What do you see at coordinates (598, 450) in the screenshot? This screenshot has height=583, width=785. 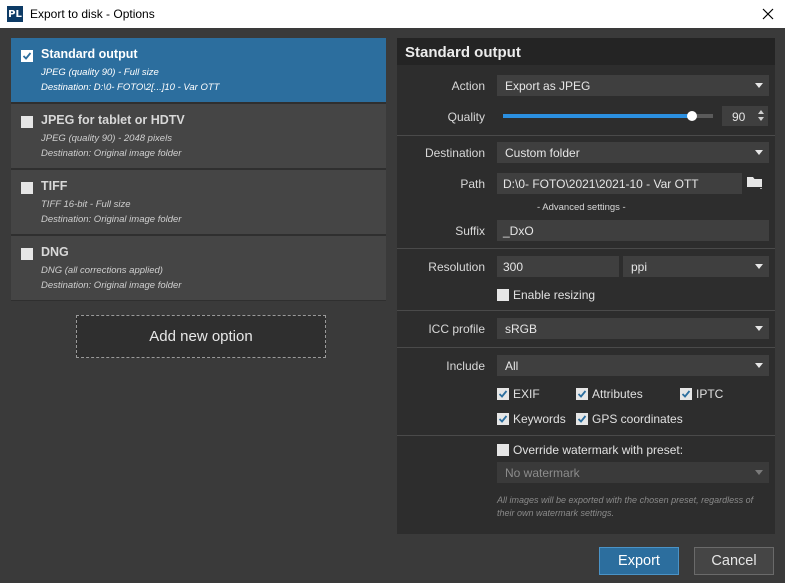 I see `override-watermark-label: Override watermark with preset:` at bounding box center [598, 450].